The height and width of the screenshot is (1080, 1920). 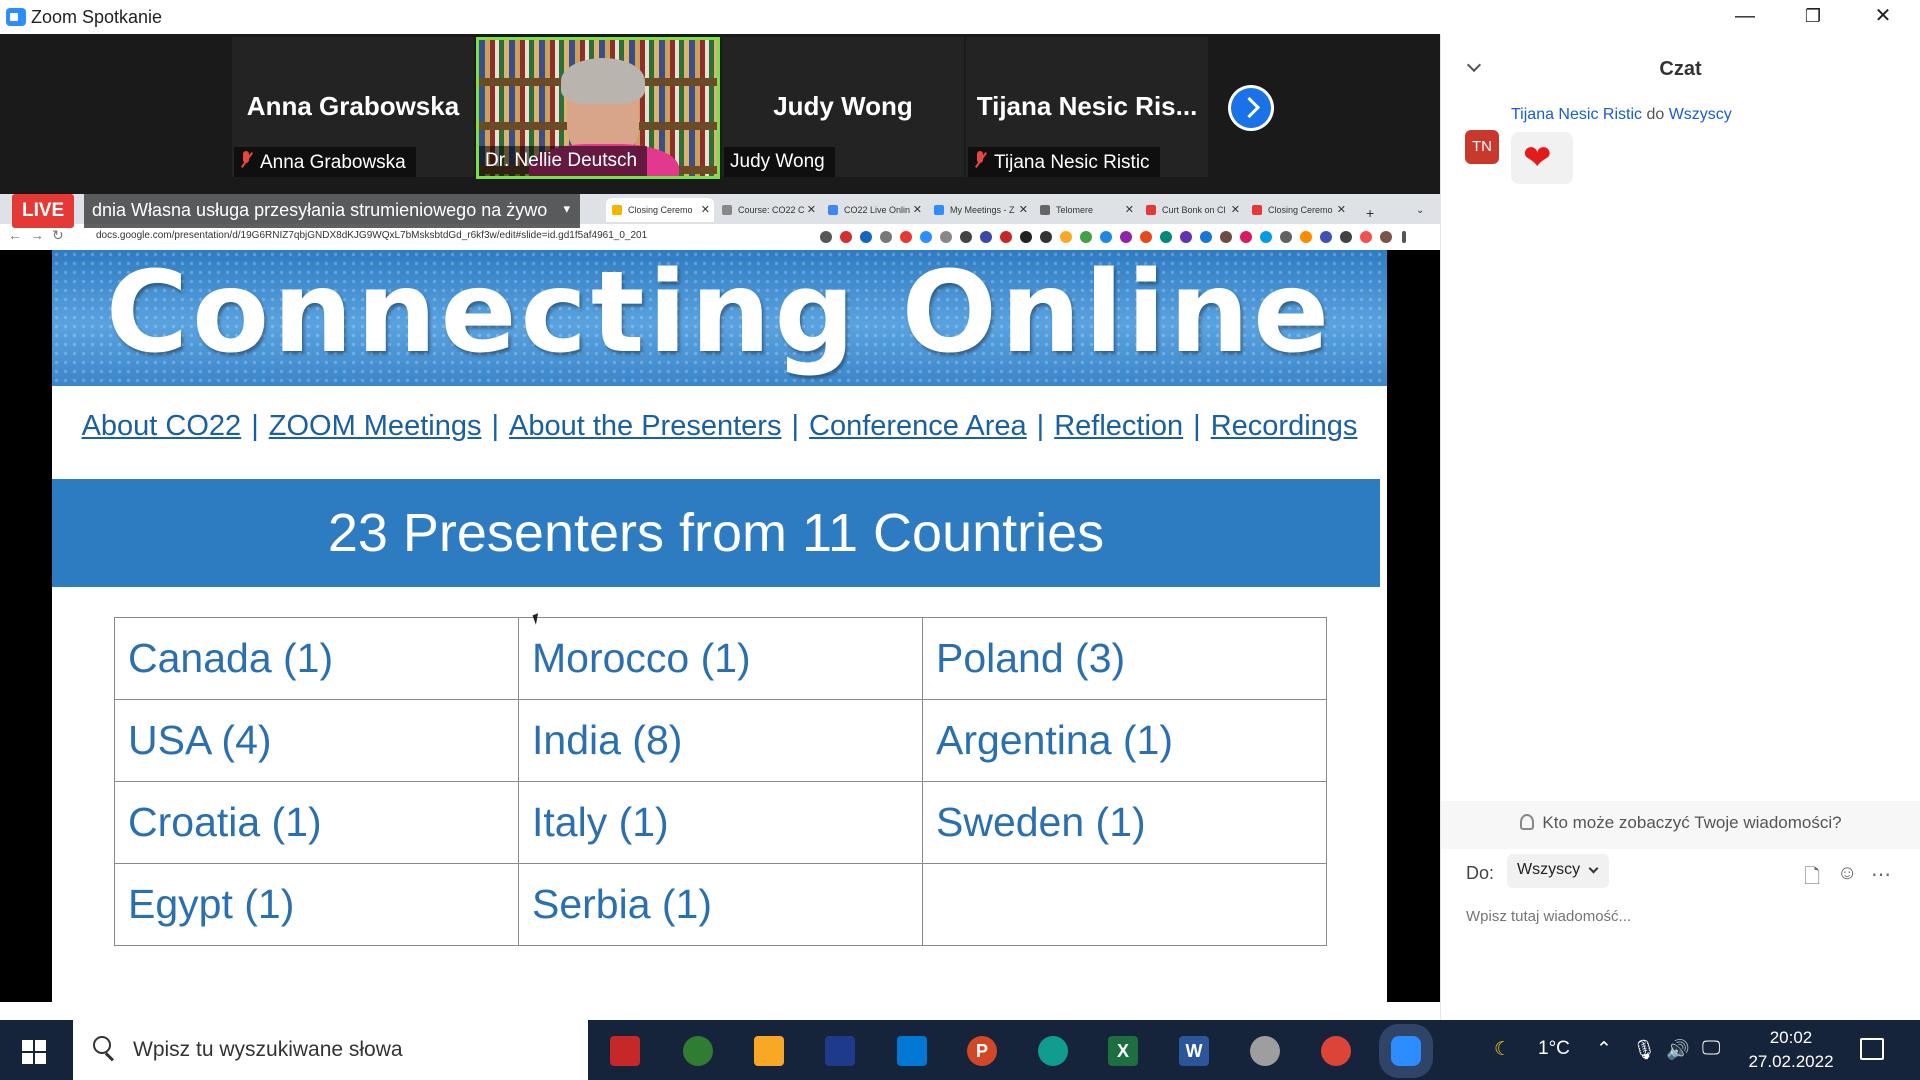 What do you see at coordinates (769, 1051) in the screenshot?
I see `file-explorer-icon` at bounding box center [769, 1051].